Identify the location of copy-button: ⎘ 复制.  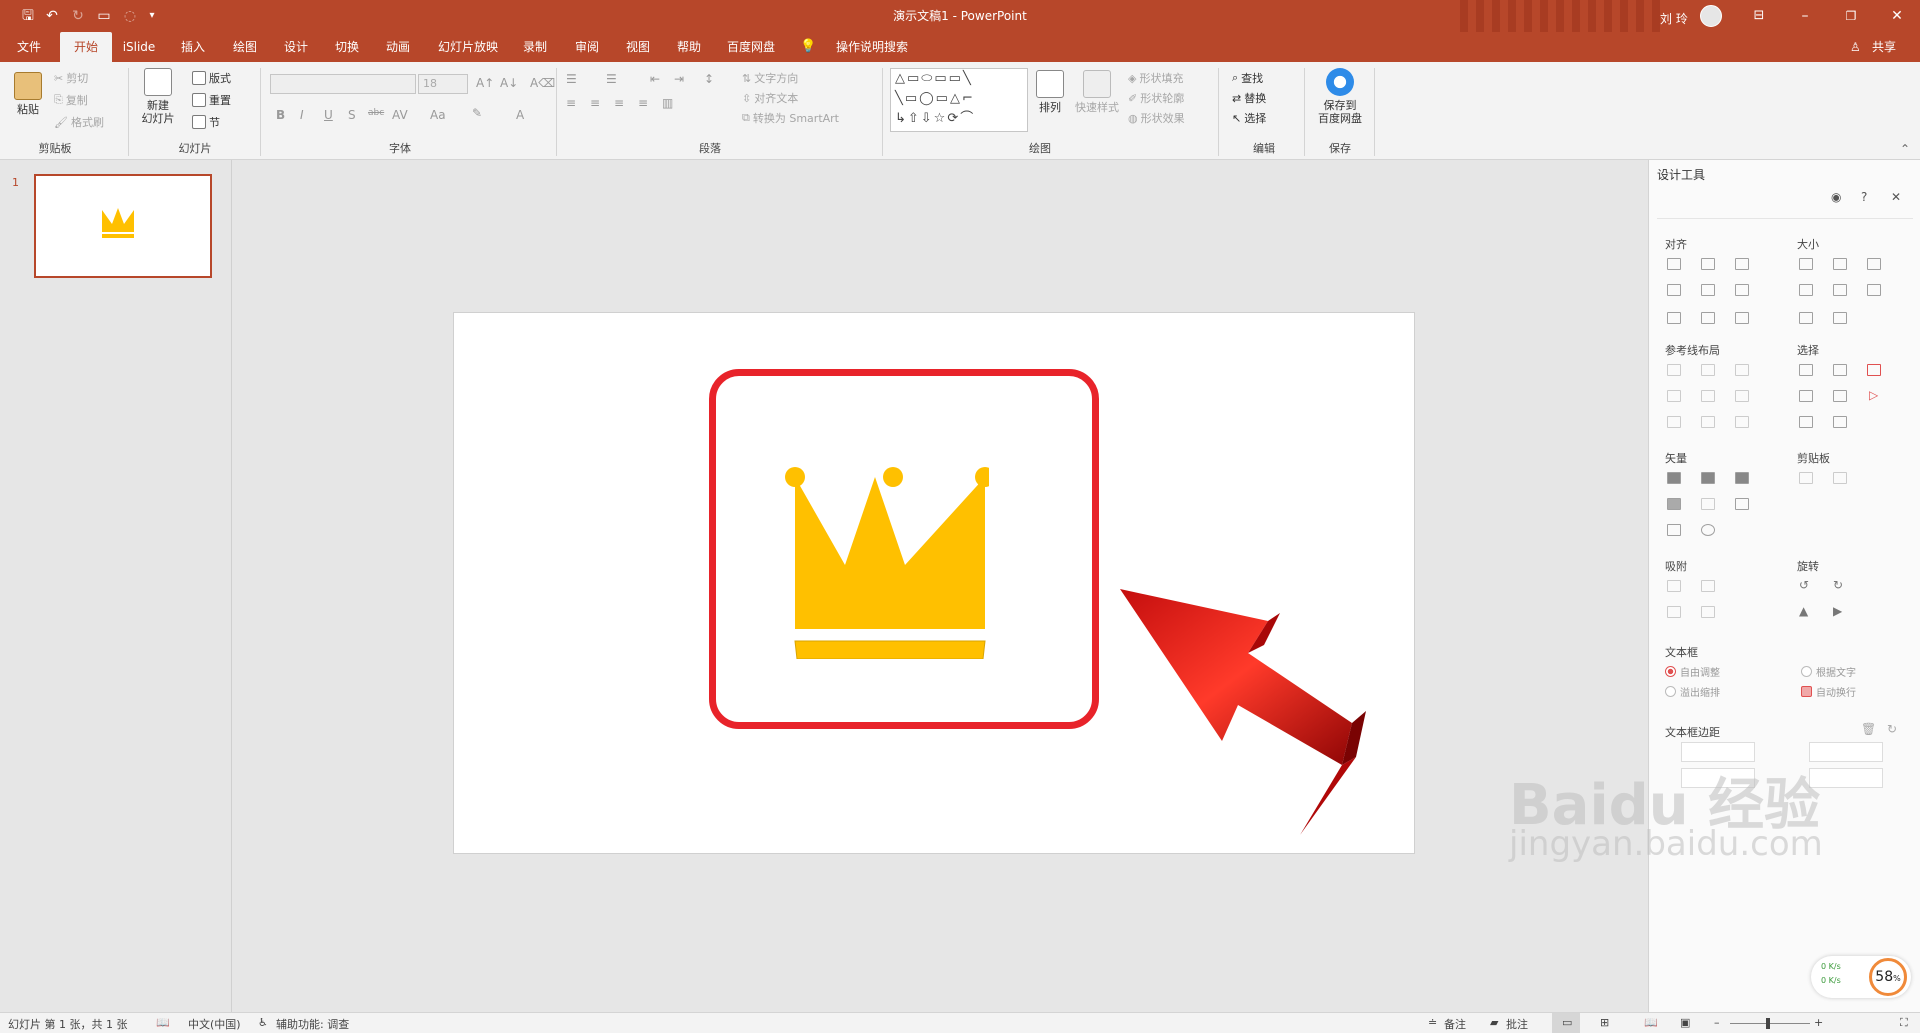
(71, 100).